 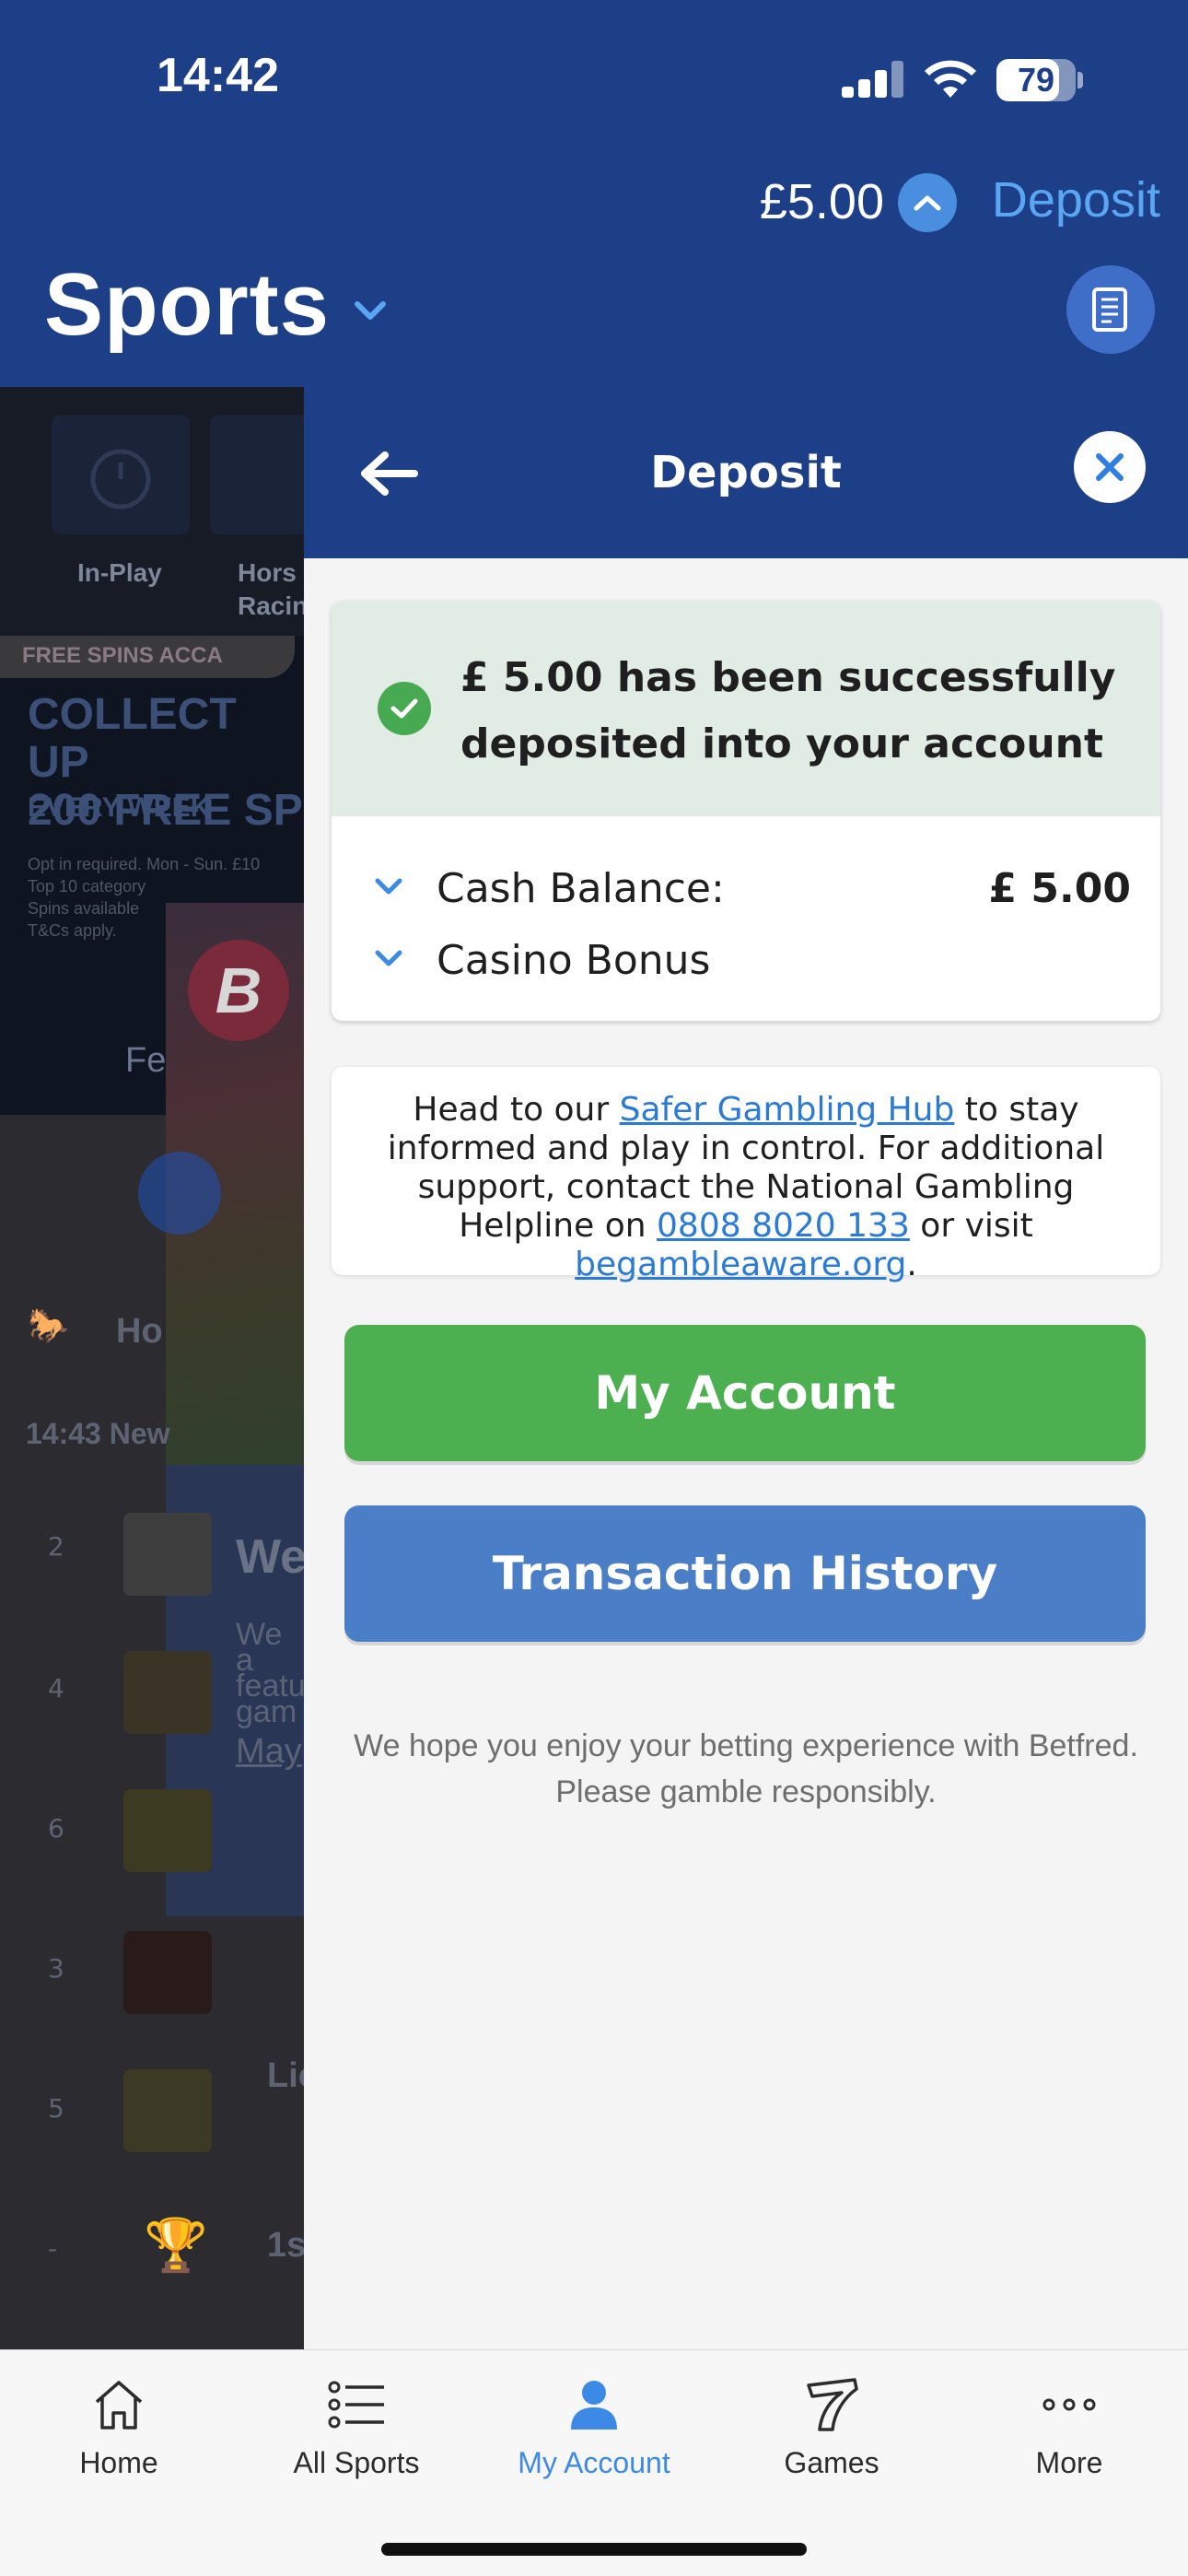 What do you see at coordinates (239, 990) in the screenshot?
I see `brand-logo: B` at bounding box center [239, 990].